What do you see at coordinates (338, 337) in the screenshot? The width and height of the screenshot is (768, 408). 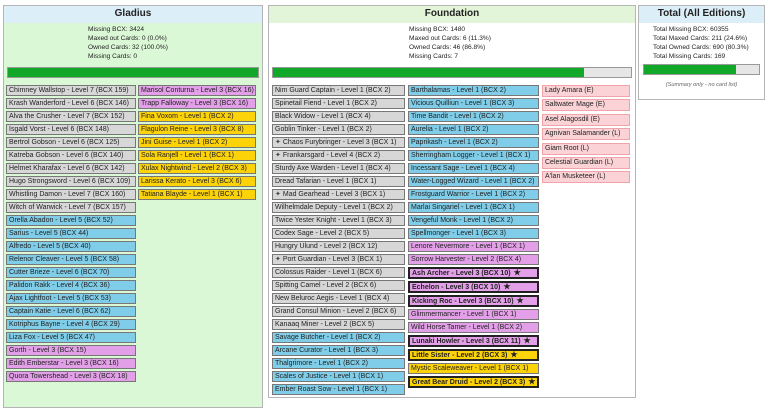 I see `card-item: Savage Butcher - Level 1 (BCX 2)` at bounding box center [338, 337].